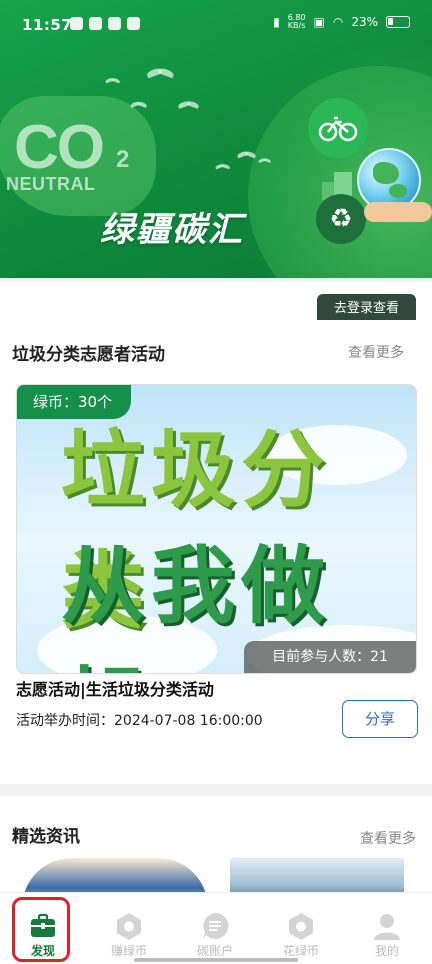  I want to click on status-bar: 11:57 ▮ 6.80 KB/s ▣ ◠ 23%, so click(216, 24).